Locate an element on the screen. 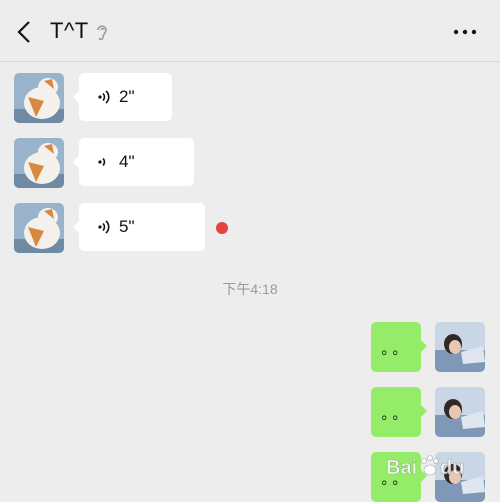  voice-message: 5" is located at coordinates (139, 227).